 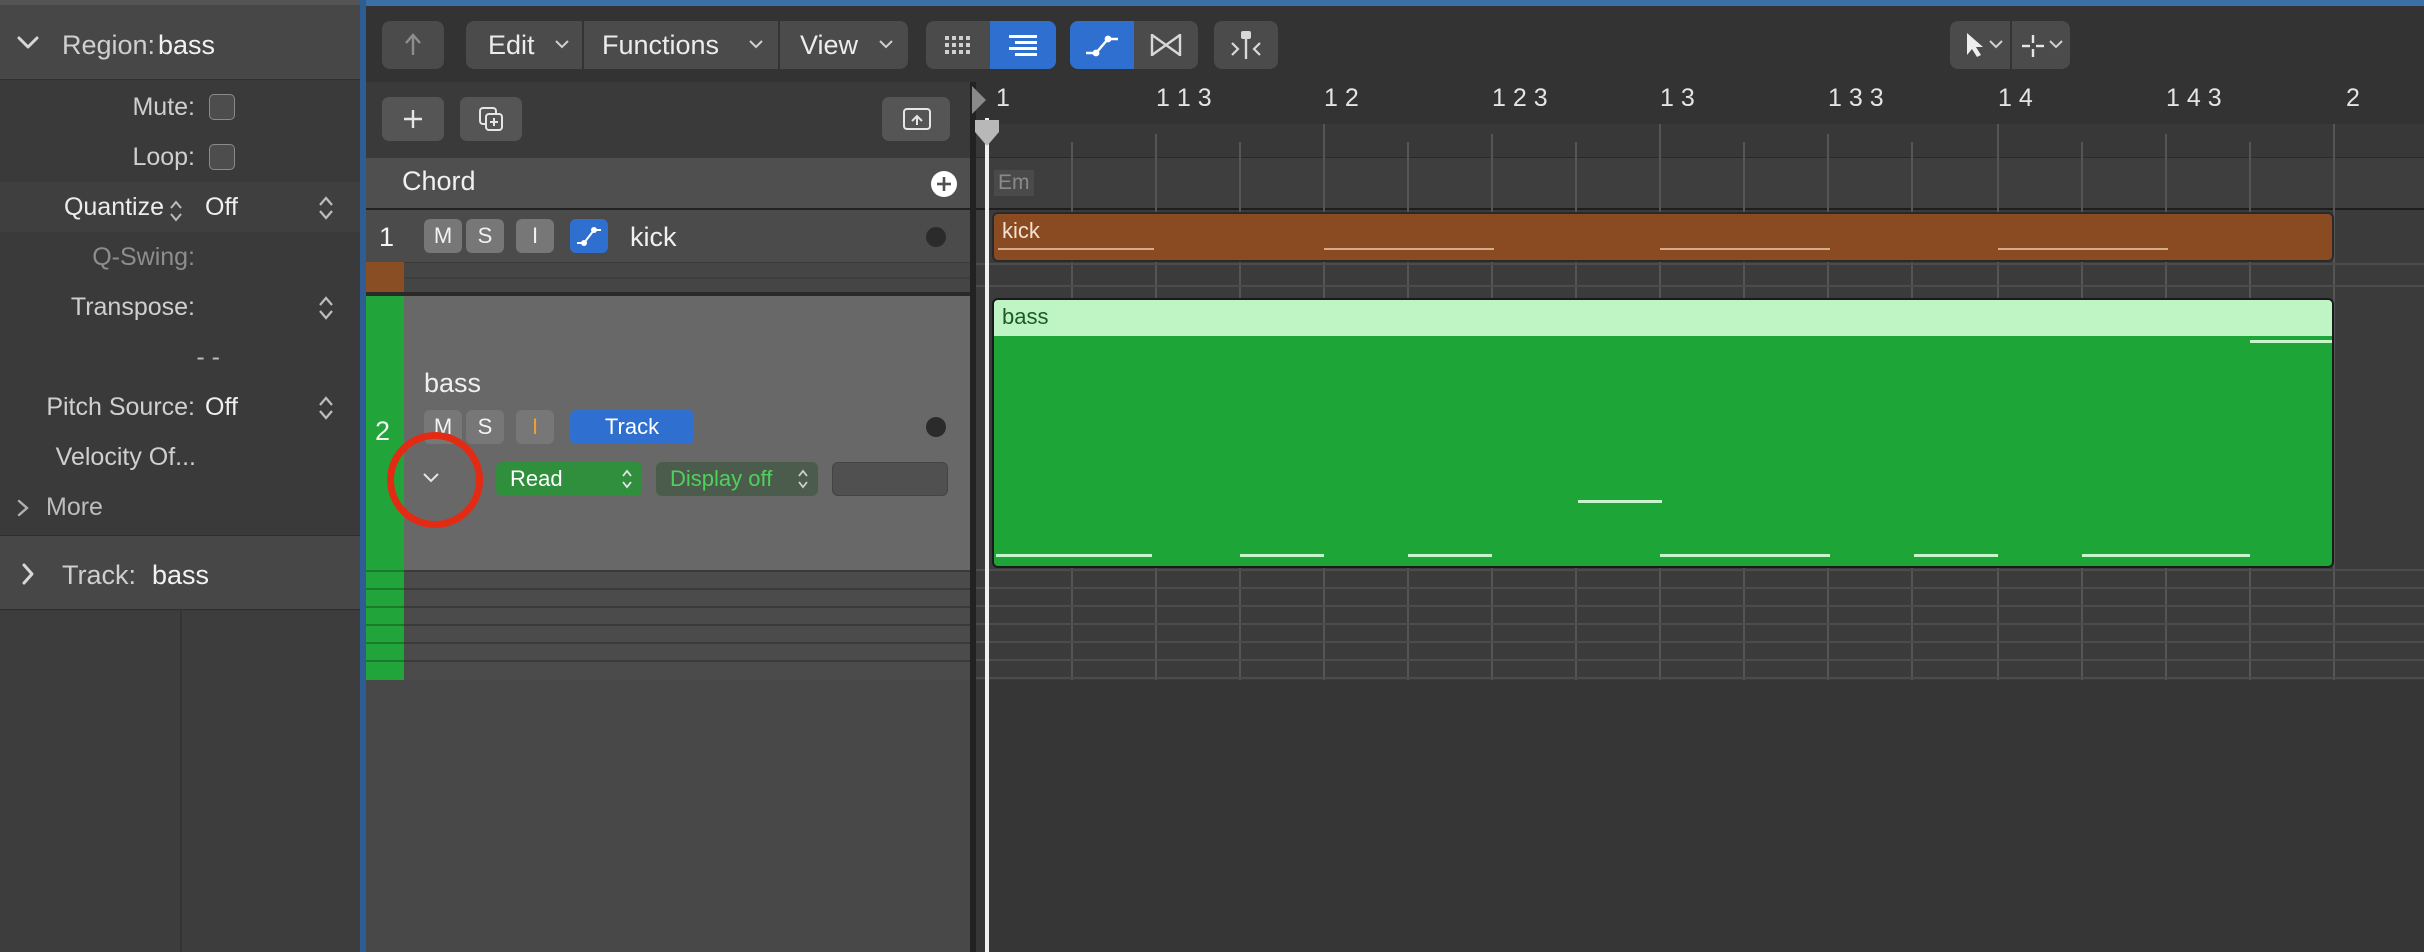 I want to click on playhead-handle-icon, so click(x=987, y=133).